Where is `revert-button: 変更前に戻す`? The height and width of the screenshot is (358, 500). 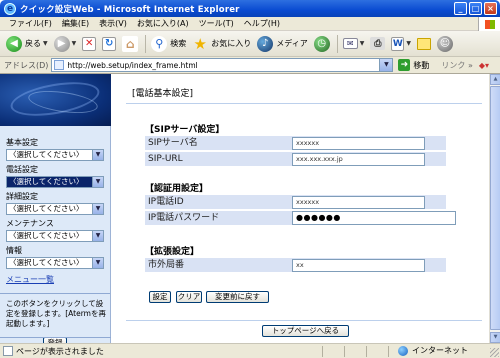
revert-button: 変更前に戻す is located at coordinates (237, 297).